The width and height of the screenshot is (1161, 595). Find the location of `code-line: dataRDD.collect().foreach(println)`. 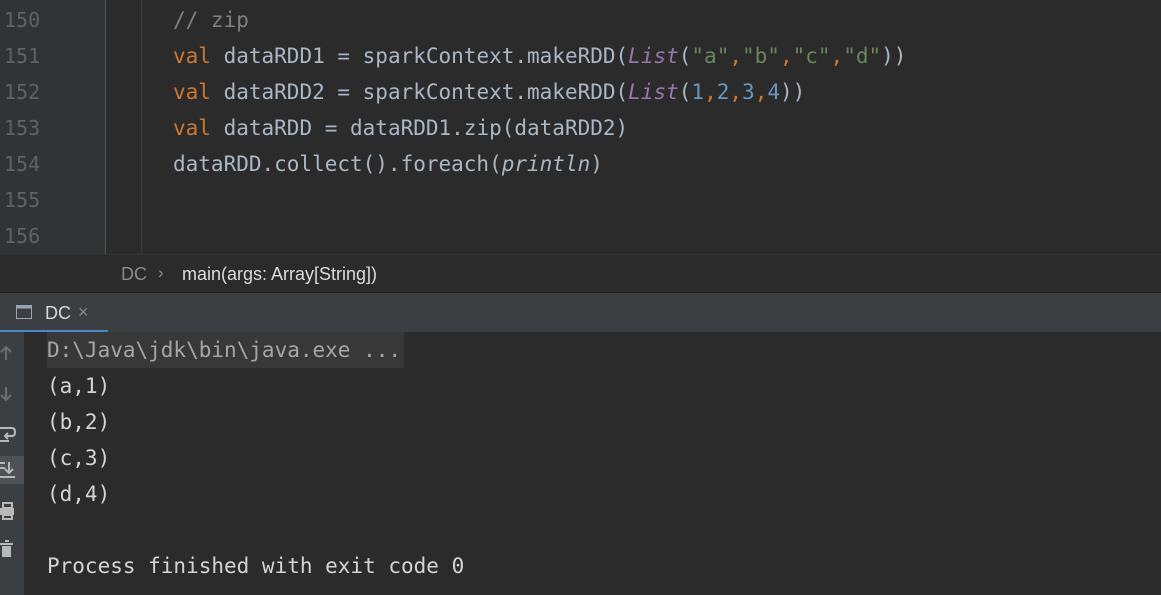

code-line: dataRDD.collect().foreach(println) is located at coordinates (388, 164).